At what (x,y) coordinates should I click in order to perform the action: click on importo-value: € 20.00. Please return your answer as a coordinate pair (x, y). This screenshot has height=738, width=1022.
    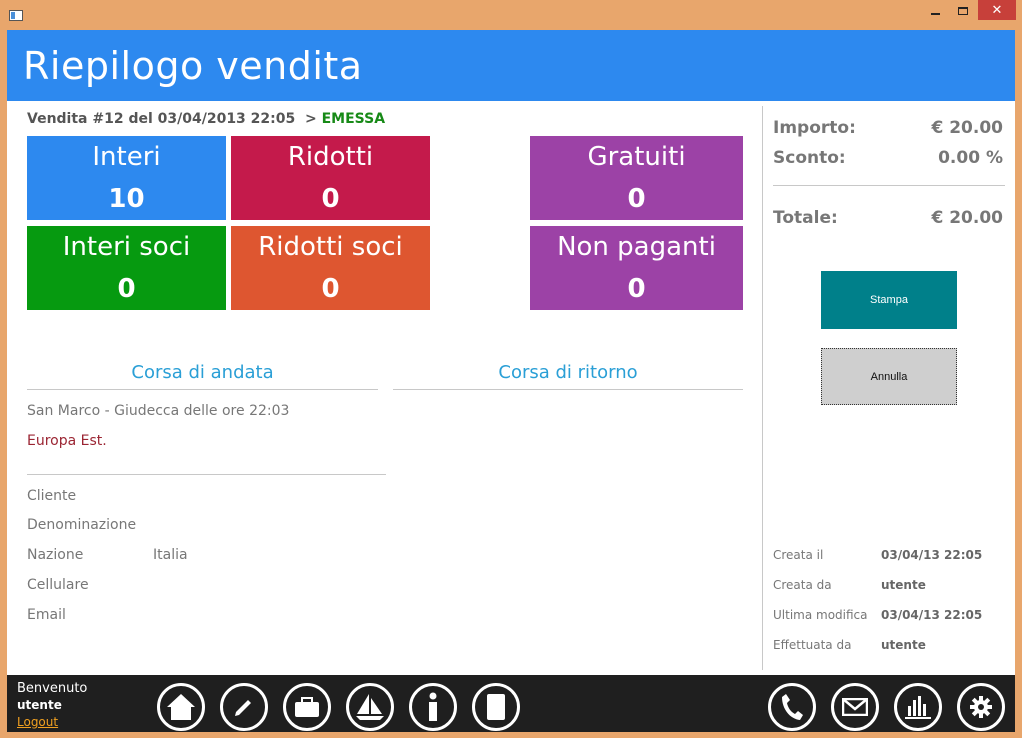
    Looking at the image, I should click on (967, 128).